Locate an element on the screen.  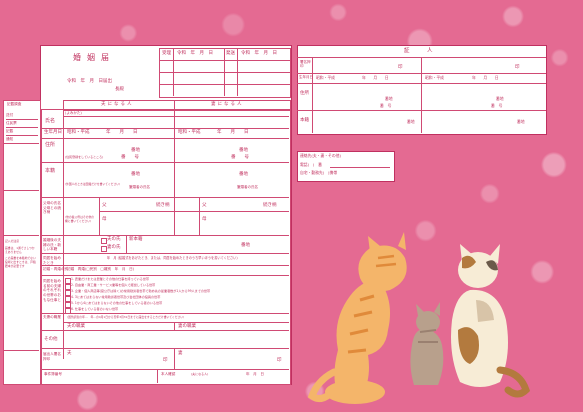
household-option-label: 5. 1から4にあてはまらないその他の仕事をしている者のいる世帯 is located at coordinates (117, 303).